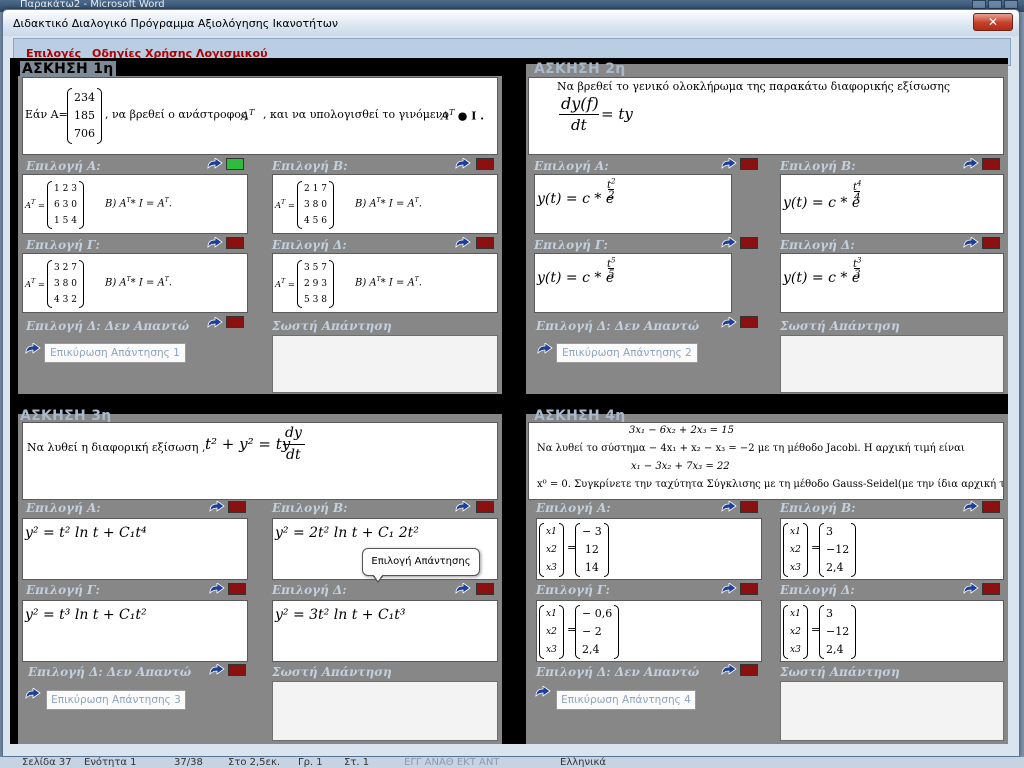 The image size is (1024, 768). Describe the element at coordinates (310, 762) in the screenshot. I see `status-line: Γρ. 1` at that location.